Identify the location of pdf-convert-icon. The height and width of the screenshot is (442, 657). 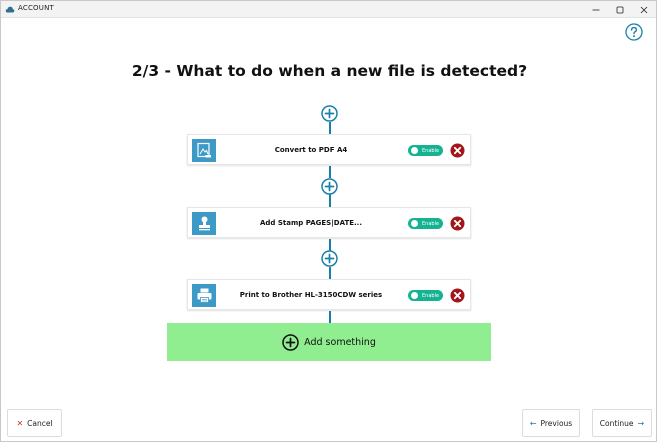
(204, 150).